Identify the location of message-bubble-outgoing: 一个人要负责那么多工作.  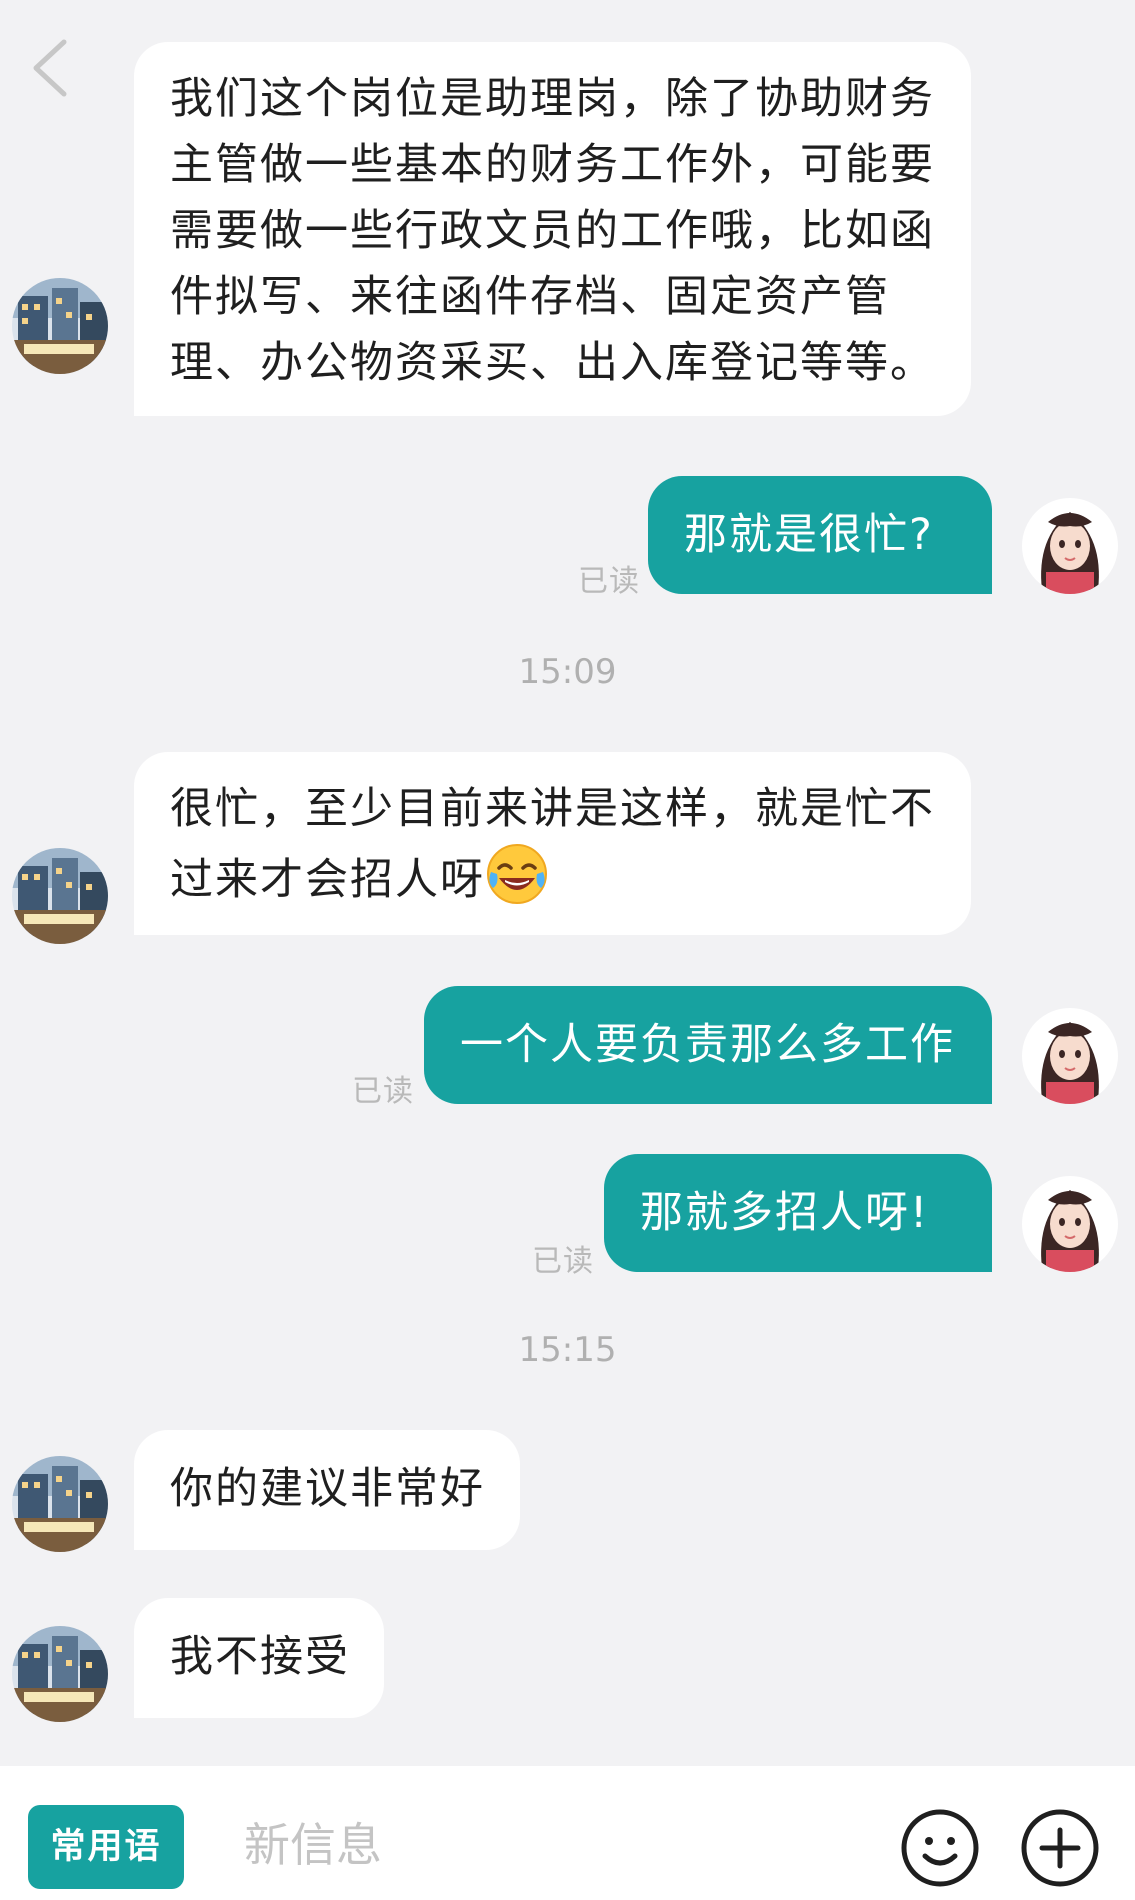
(708, 1045).